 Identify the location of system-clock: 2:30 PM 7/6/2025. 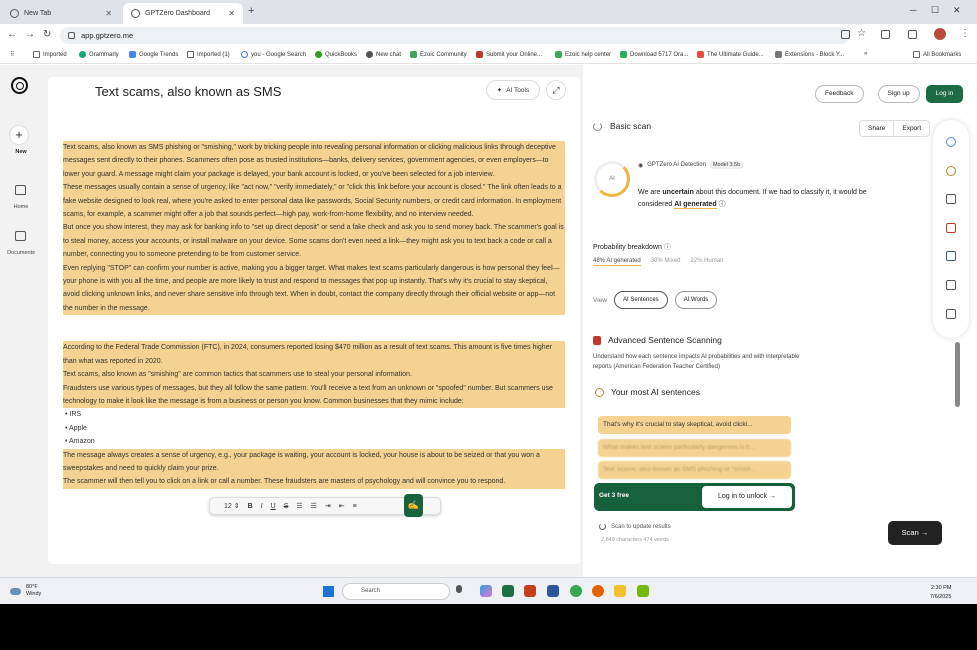
(940, 593).